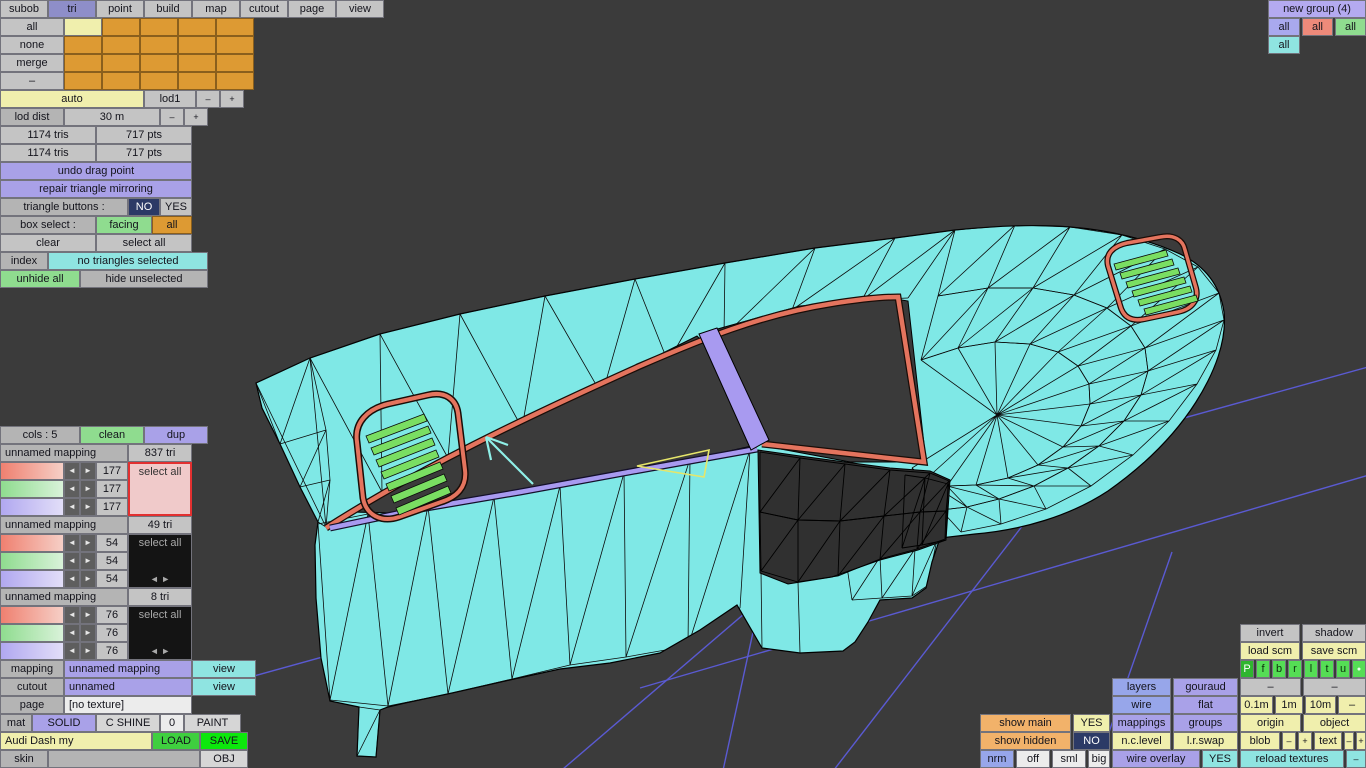 Image resolution: width=1366 pixels, height=768 pixels. Describe the element at coordinates (176, 435) in the screenshot. I see `dup-button: dup` at that location.